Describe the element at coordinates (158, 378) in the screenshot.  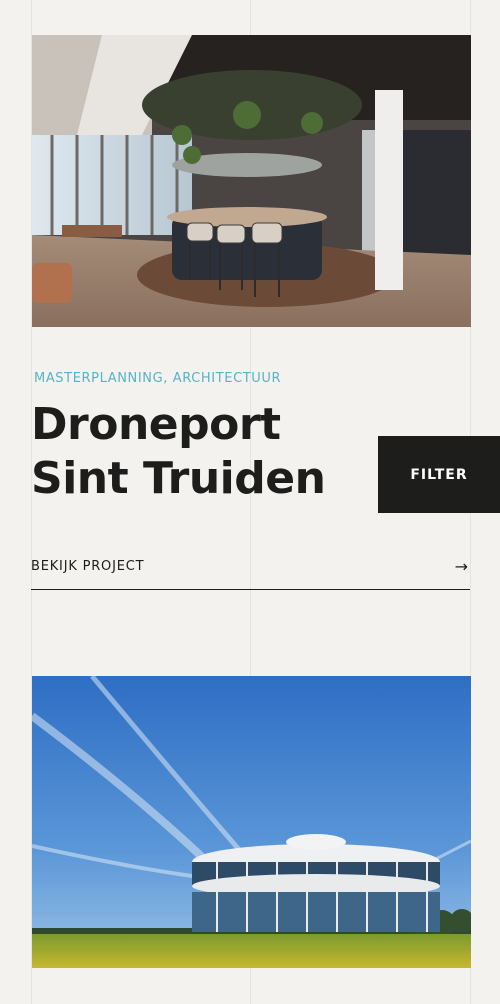
I see `project-tags: MASTERPLANNING, ARCHITECTUUR` at that location.